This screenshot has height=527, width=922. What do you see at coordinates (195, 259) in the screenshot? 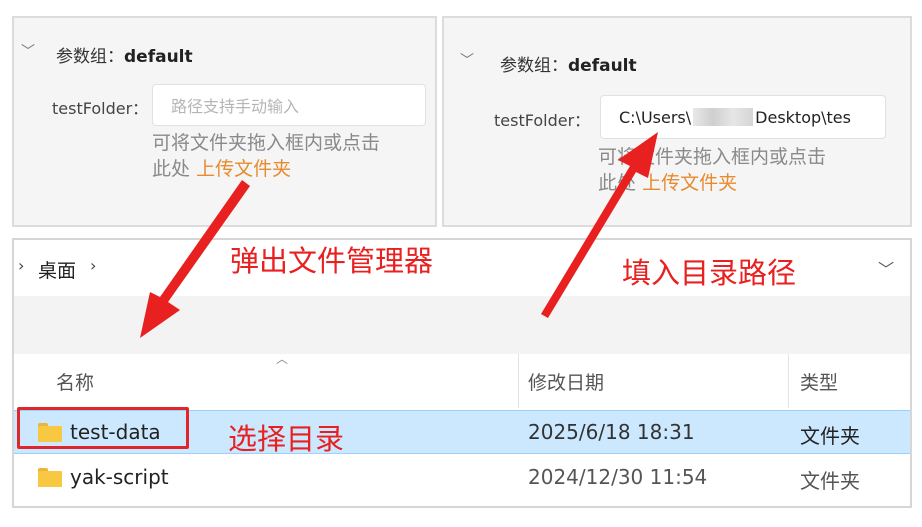
I see `arrow-down-left-icon` at bounding box center [195, 259].